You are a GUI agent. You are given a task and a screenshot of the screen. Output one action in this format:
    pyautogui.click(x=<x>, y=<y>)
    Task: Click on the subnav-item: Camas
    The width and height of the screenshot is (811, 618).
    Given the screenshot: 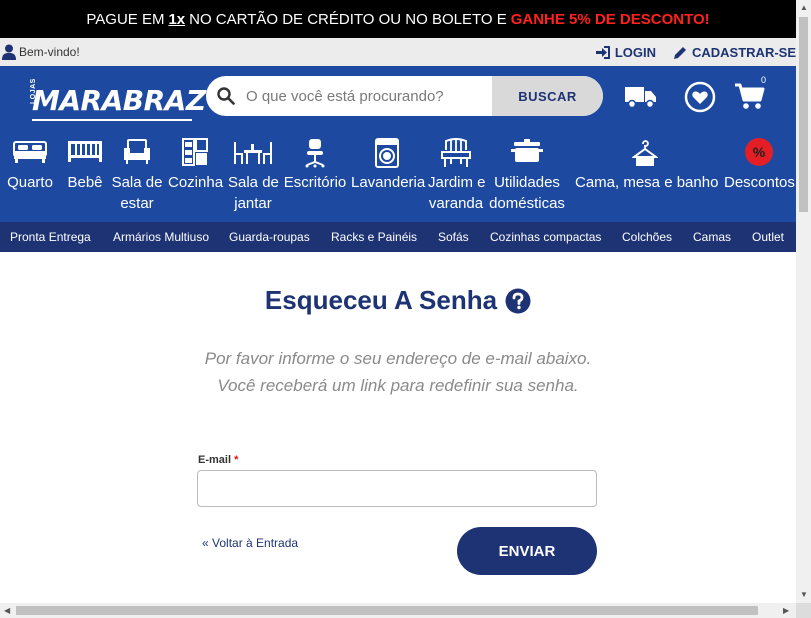 What is the action you would take?
    pyautogui.click(x=712, y=237)
    